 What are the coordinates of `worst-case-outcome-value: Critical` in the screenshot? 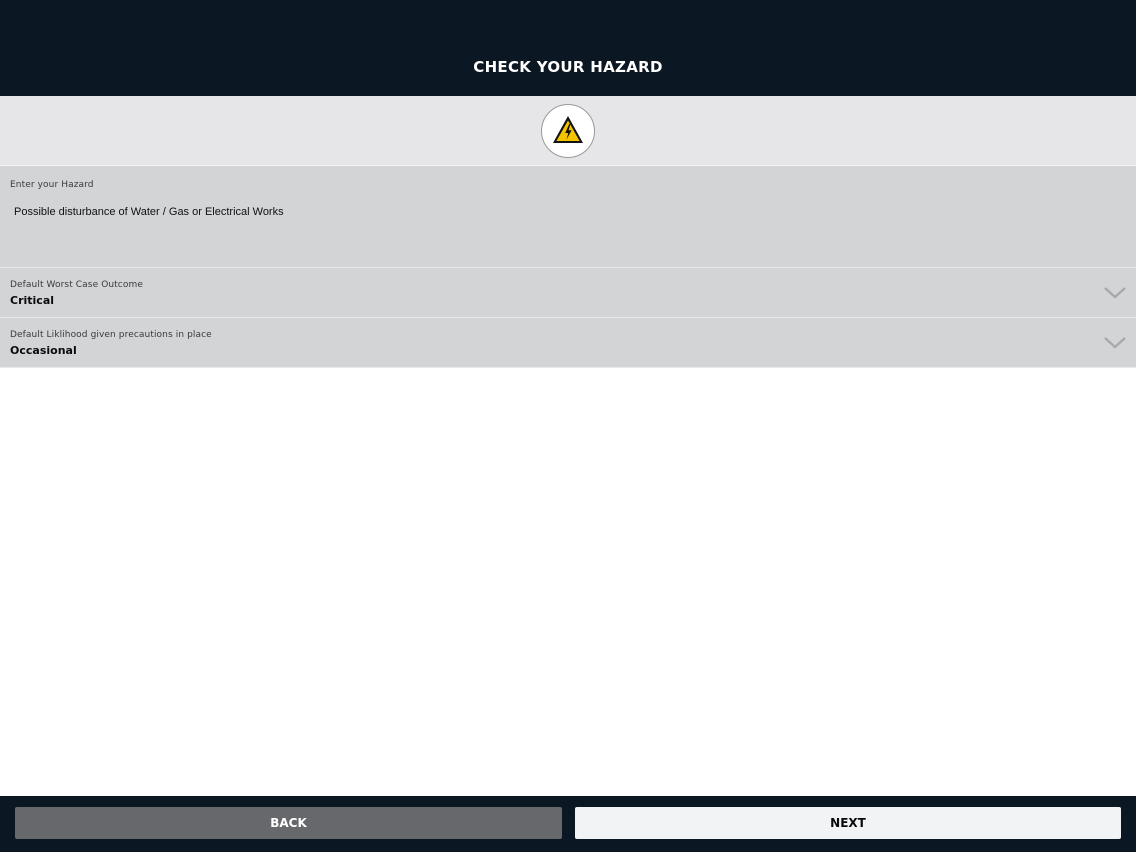 It's located at (32, 300).